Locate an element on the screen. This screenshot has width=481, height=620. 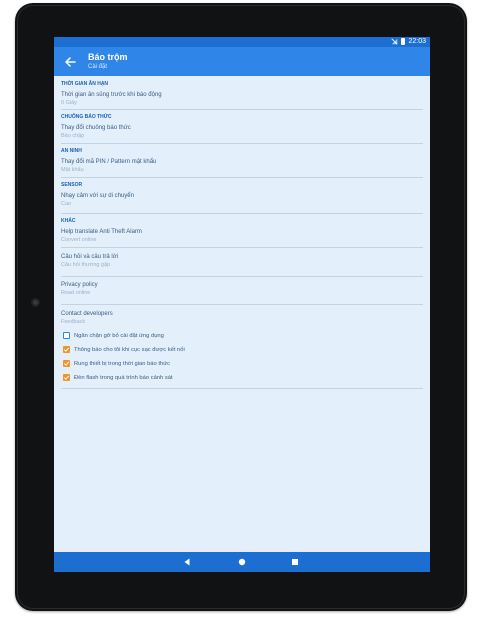
category-sensor: Sensor is located at coordinates (72, 185).